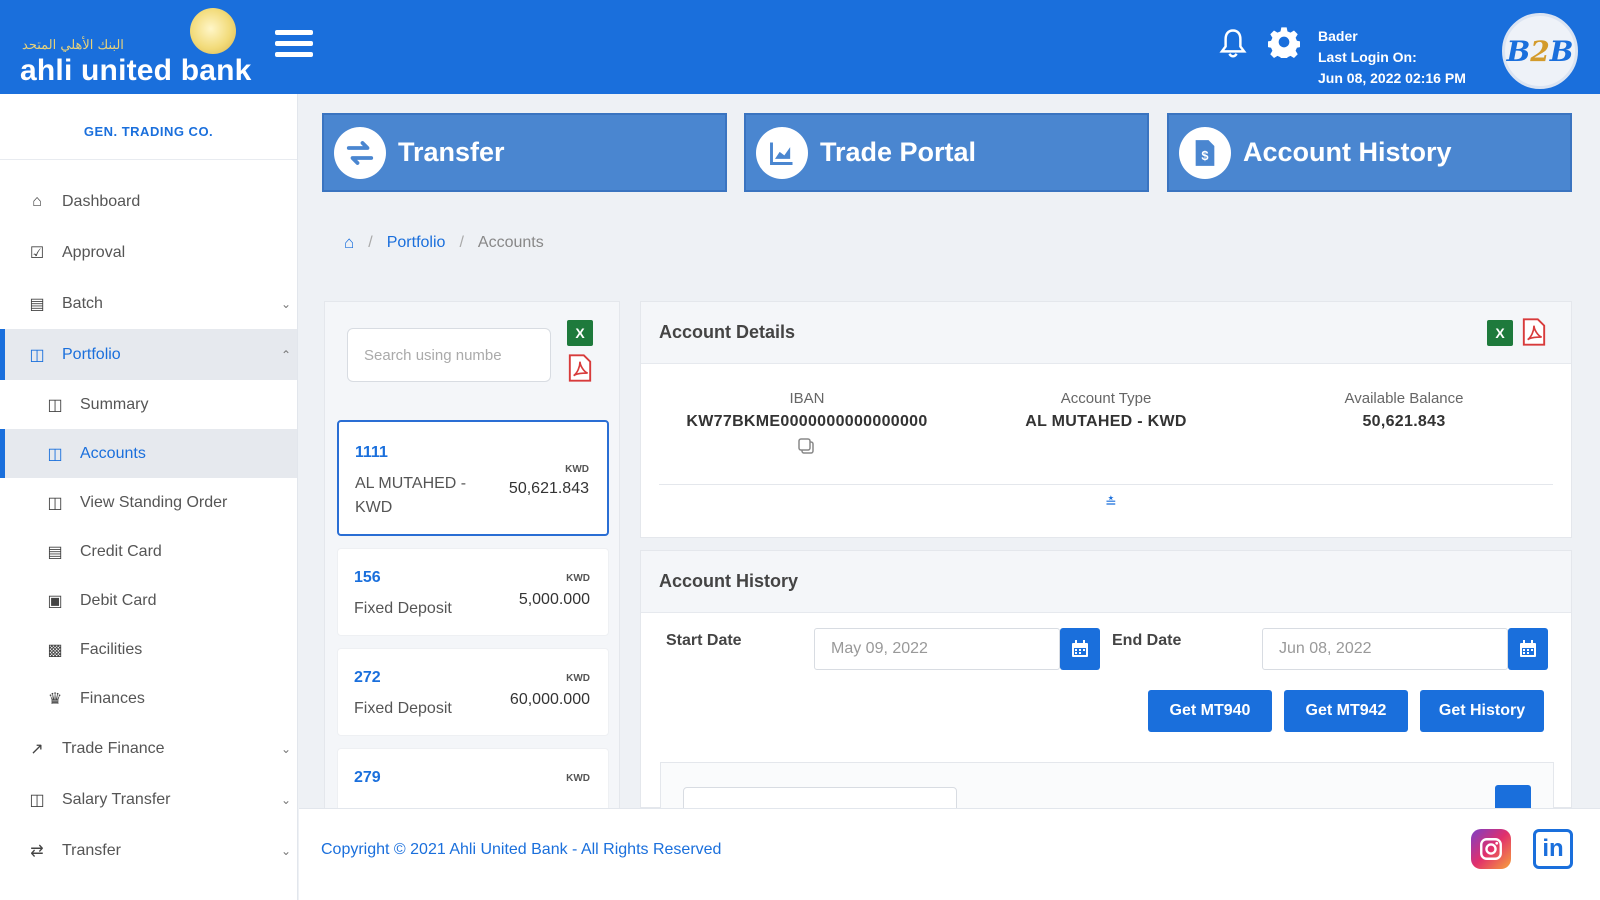 The height and width of the screenshot is (900, 1600). I want to click on sidebar-item-accounts: ◫ Accounts, so click(148, 453).